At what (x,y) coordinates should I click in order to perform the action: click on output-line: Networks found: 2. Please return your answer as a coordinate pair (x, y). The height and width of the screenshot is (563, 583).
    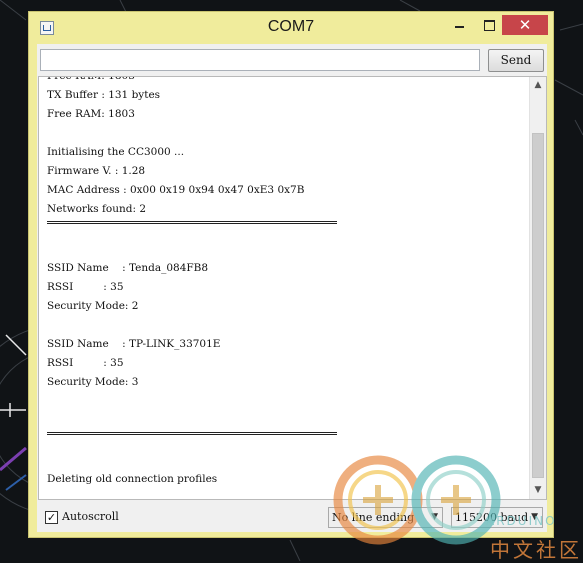
    Looking at the image, I should click on (97, 209).